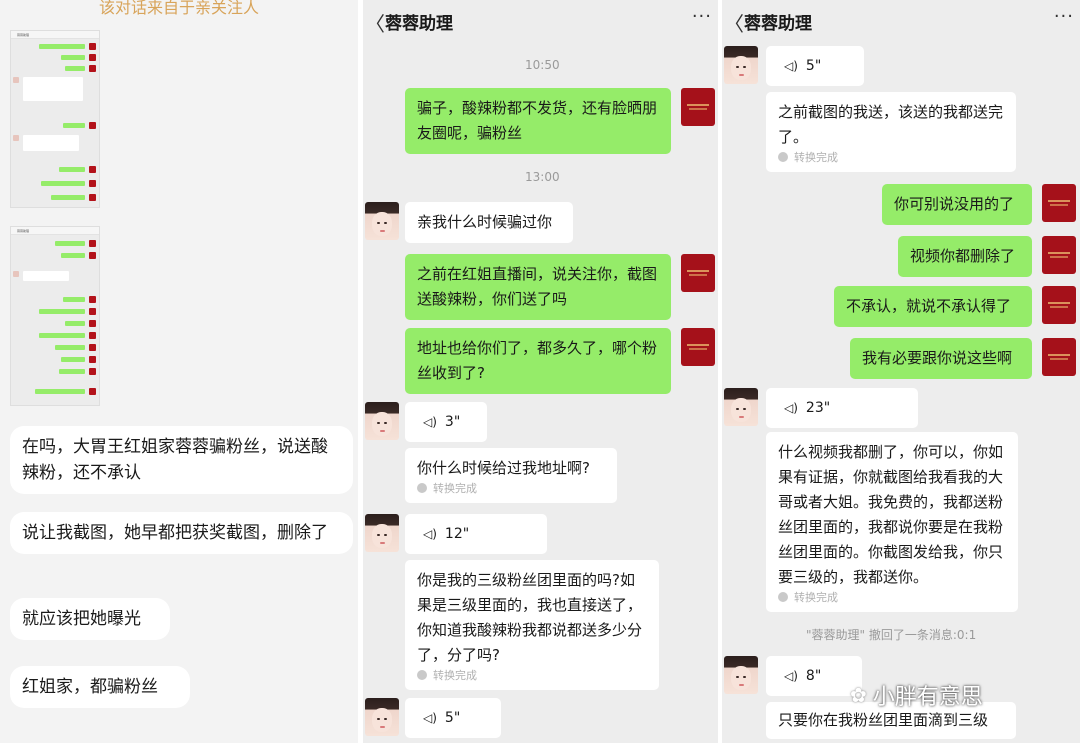 The height and width of the screenshot is (743, 1080). What do you see at coordinates (858, 695) in the screenshot?
I see `wechat-icon: ✿` at bounding box center [858, 695].